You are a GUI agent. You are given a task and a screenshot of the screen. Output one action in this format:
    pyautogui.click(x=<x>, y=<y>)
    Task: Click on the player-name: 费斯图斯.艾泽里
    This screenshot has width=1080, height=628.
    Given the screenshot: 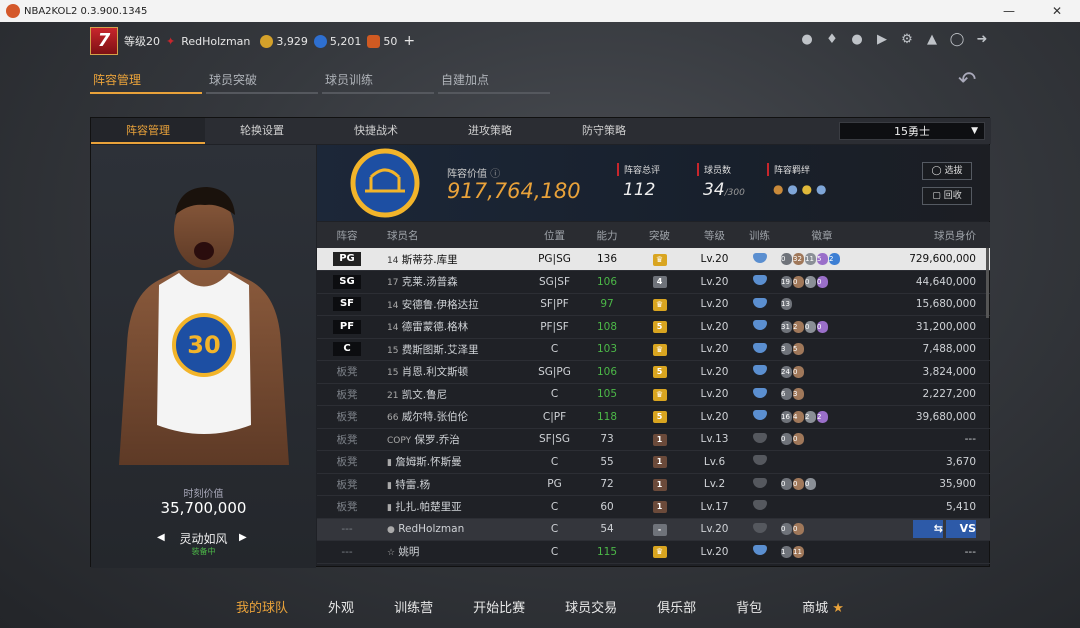 What is the action you would take?
    pyautogui.click(x=440, y=350)
    